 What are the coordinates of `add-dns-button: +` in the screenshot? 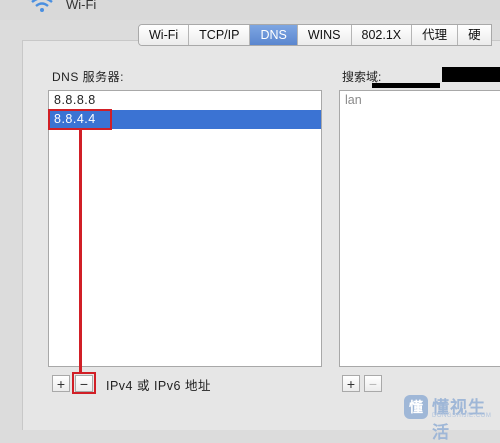 It's located at (61, 383).